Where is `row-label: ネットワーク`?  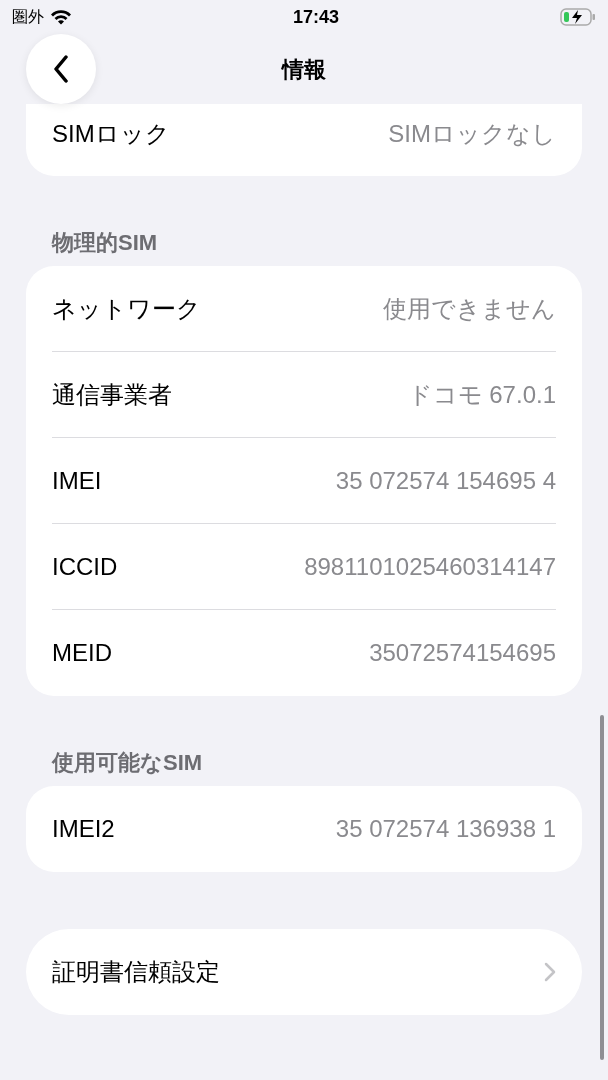
row-label: ネットワーク is located at coordinates (126, 308).